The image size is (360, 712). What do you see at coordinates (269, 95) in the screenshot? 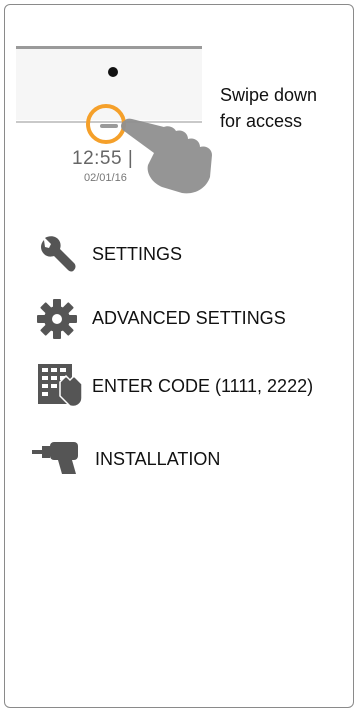
I see `swipe-line-1: Swipe down` at bounding box center [269, 95].